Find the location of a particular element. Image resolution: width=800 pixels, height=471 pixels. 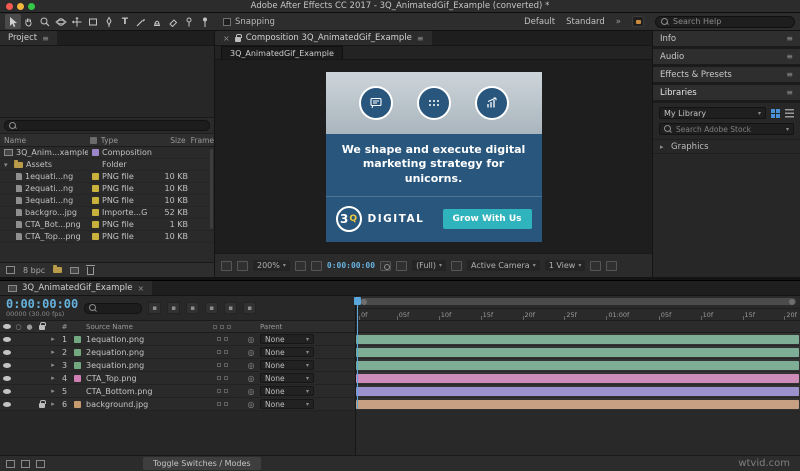

snapshot-icon is located at coordinates (386, 265).